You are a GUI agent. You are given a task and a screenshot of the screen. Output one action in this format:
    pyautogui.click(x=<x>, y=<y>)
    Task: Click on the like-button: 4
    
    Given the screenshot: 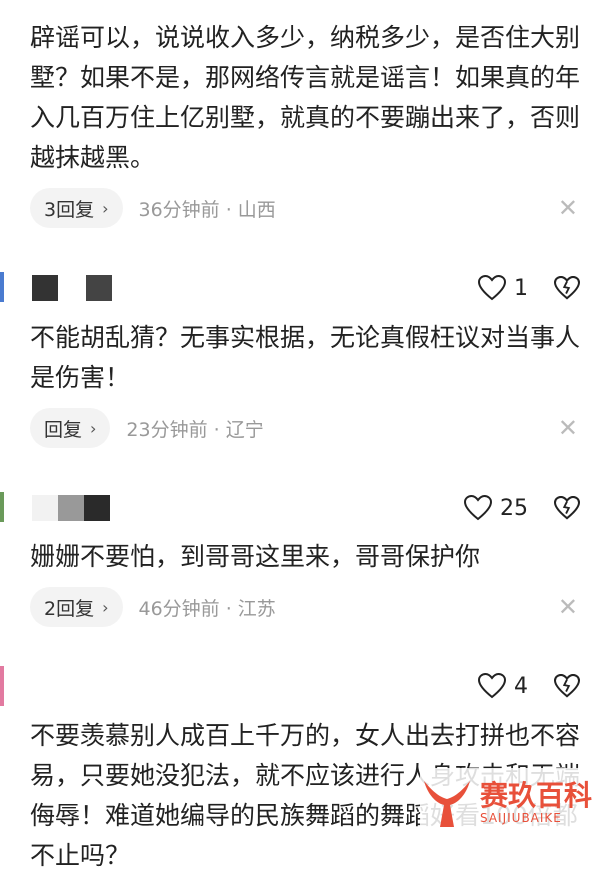 What is the action you would take?
    pyautogui.click(x=503, y=686)
    